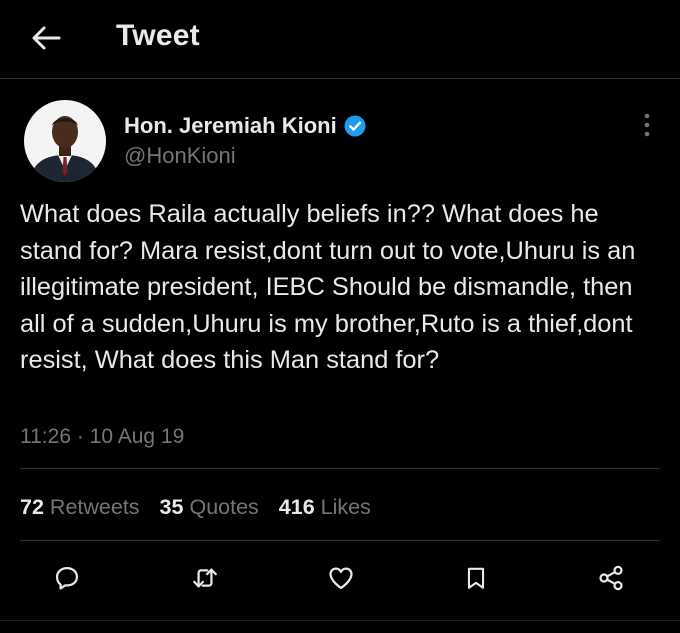 Image resolution: width=680 pixels, height=633 pixels. I want to click on likes-count: 416, so click(296, 506).